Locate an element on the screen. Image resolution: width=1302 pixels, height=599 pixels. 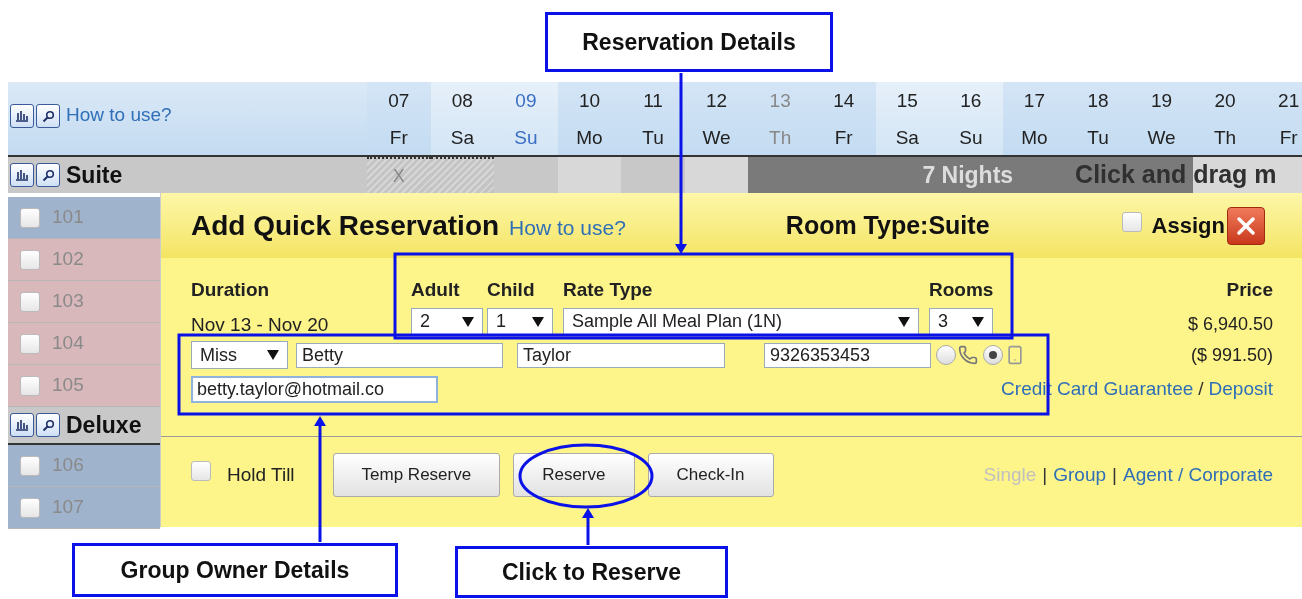
room-number: 102 is located at coordinates (68, 259).